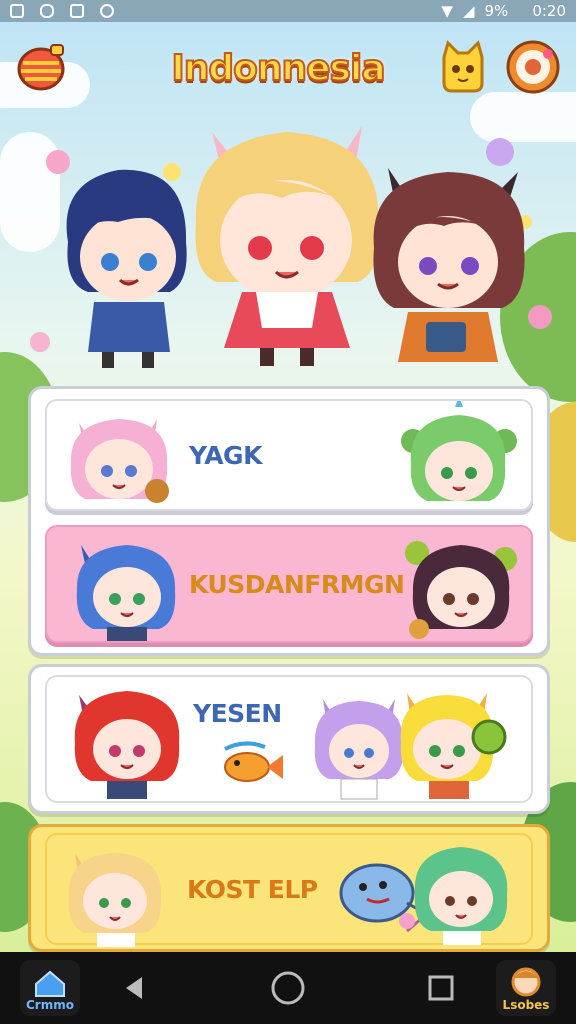  What do you see at coordinates (47, 11) in the screenshot?
I see `shield-icon` at bounding box center [47, 11].